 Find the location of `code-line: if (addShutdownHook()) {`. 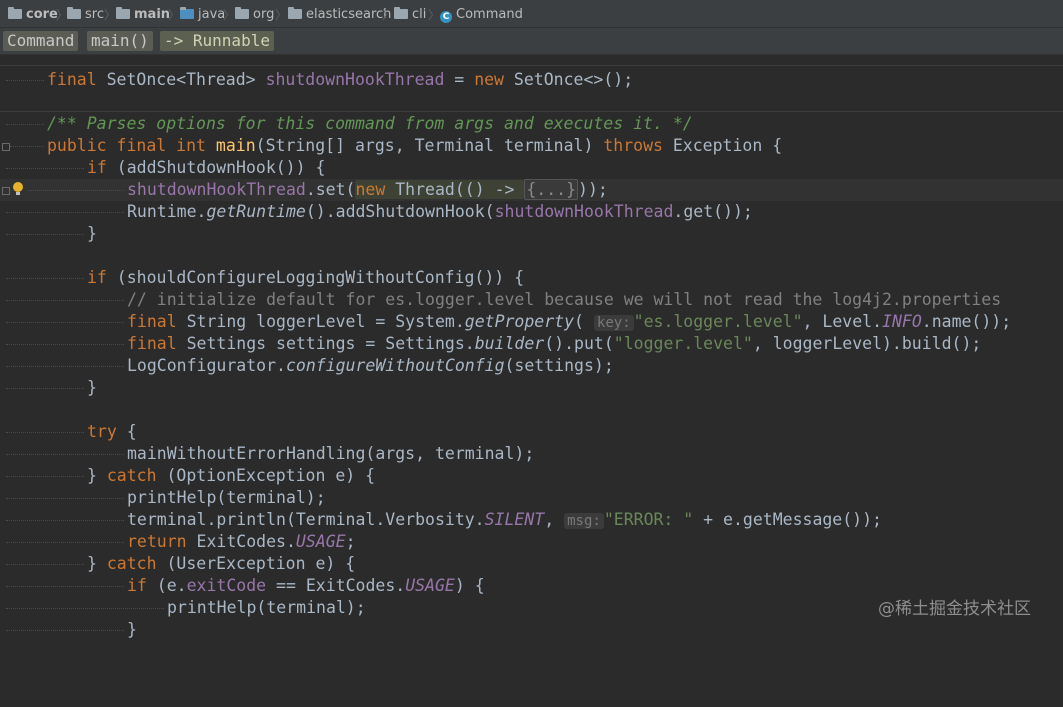

code-line: if (addShutdownHook()) { is located at coordinates (531, 168).